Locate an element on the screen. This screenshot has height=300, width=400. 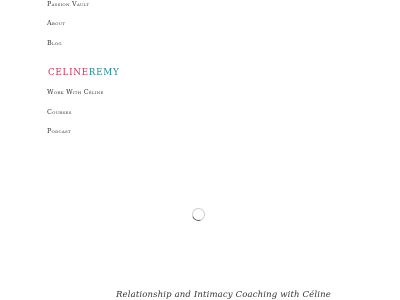
loading-spinner-icon is located at coordinates (198, 214).